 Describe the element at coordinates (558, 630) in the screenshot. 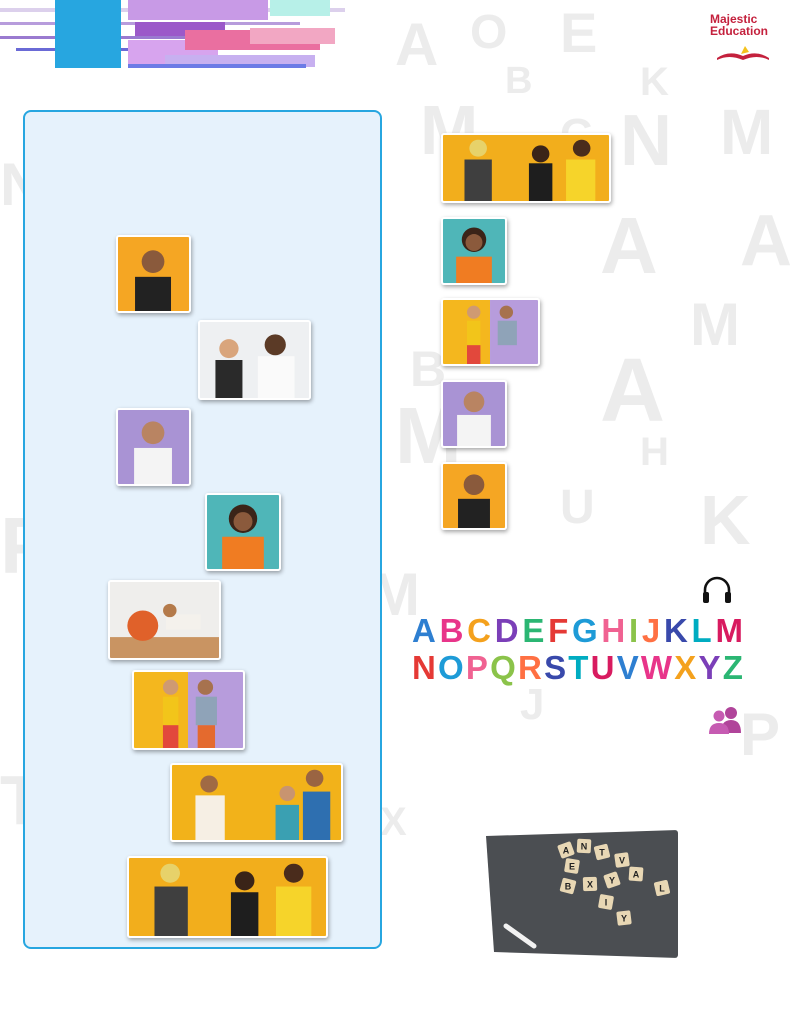

I see `alphabet-letter-f: F` at that location.